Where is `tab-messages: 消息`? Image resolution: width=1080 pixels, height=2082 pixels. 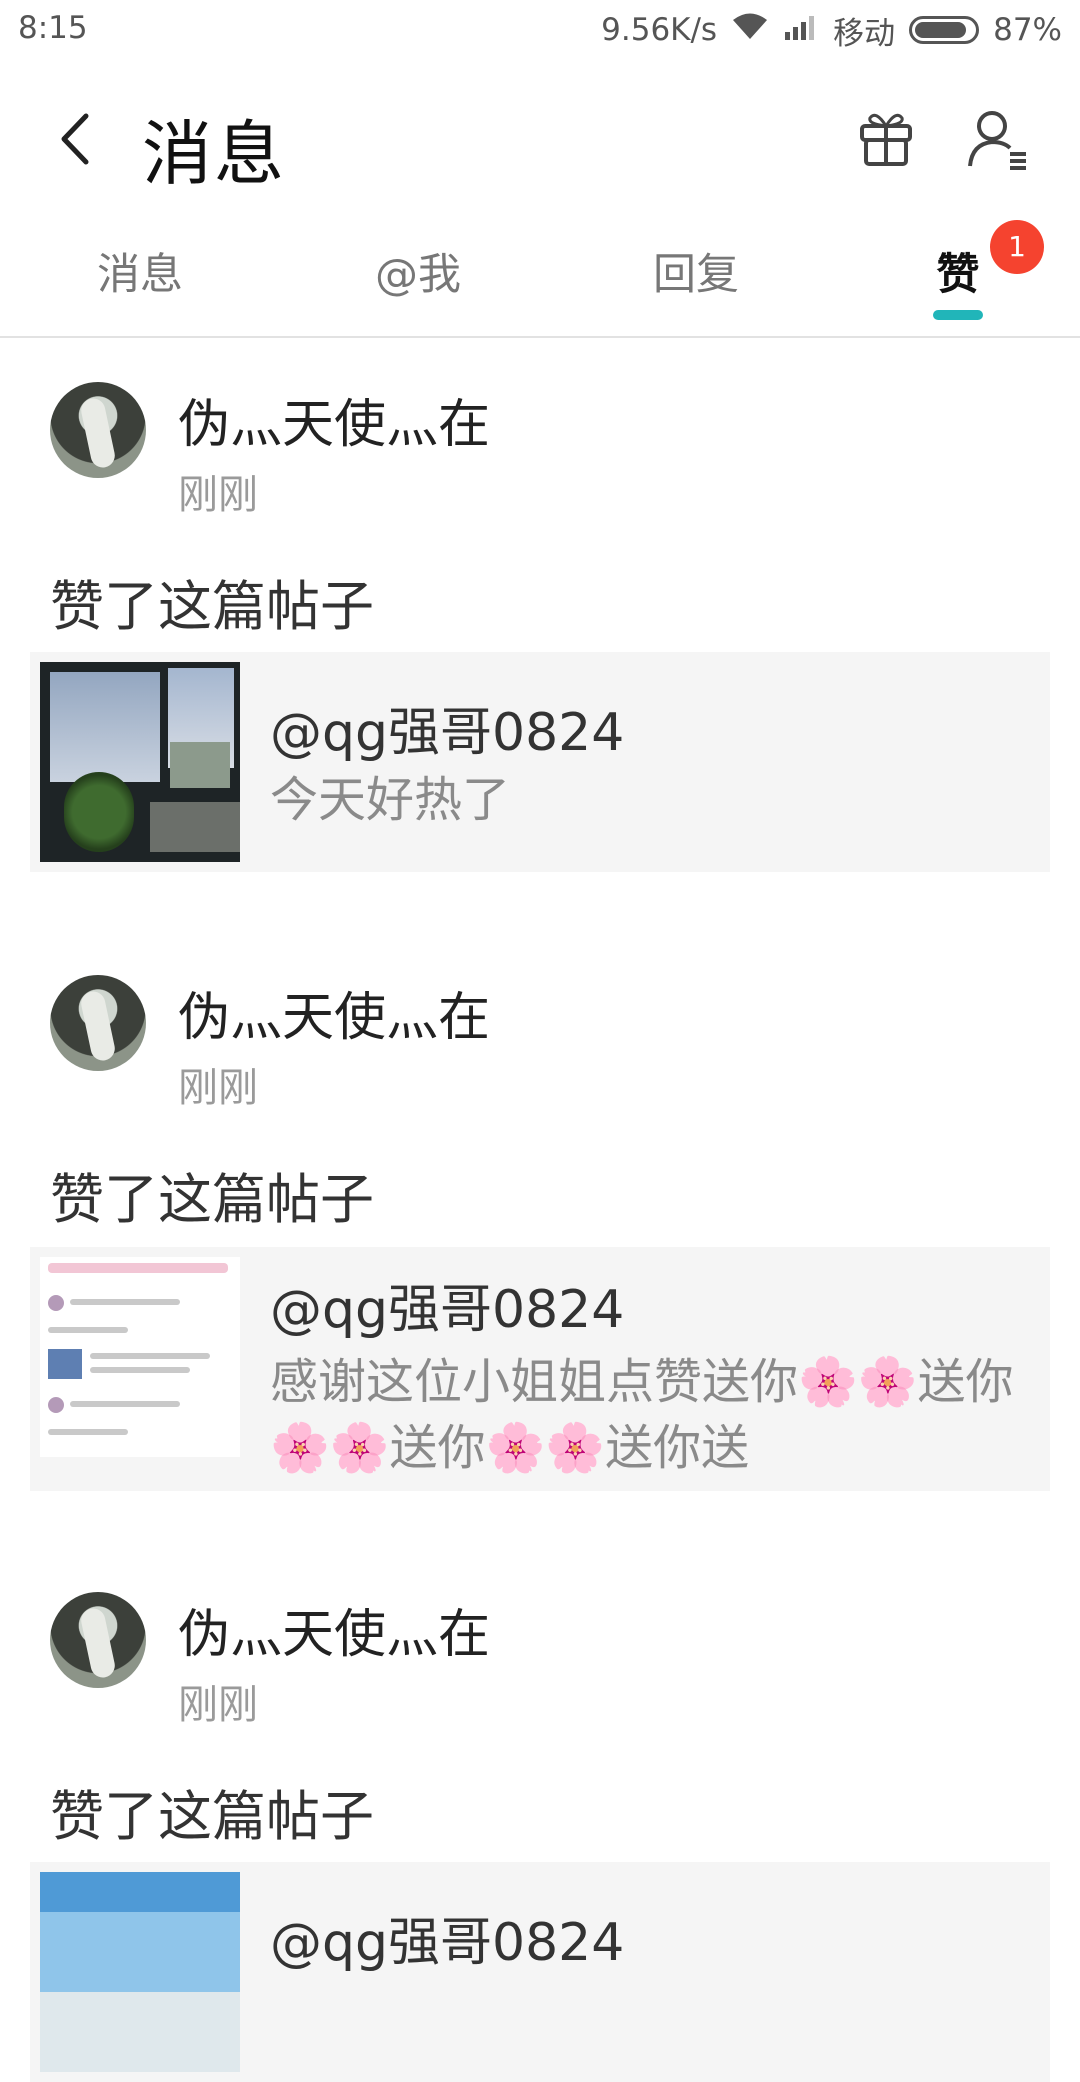
tab-messages: 消息 is located at coordinates (140, 271).